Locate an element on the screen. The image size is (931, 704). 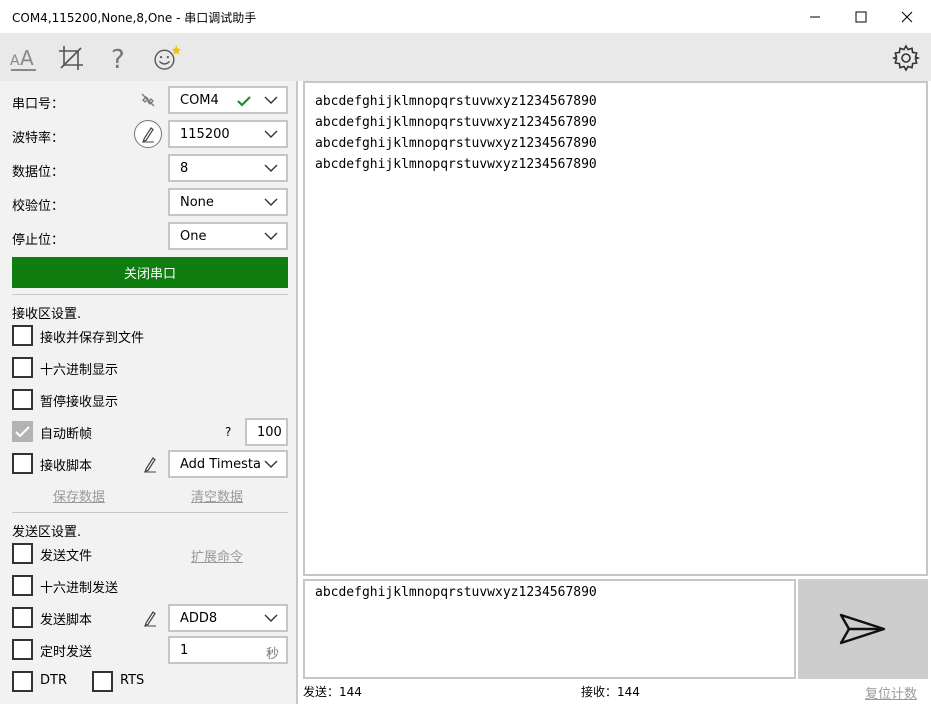
send-script-value: ADD8 is located at coordinates (199, 618).